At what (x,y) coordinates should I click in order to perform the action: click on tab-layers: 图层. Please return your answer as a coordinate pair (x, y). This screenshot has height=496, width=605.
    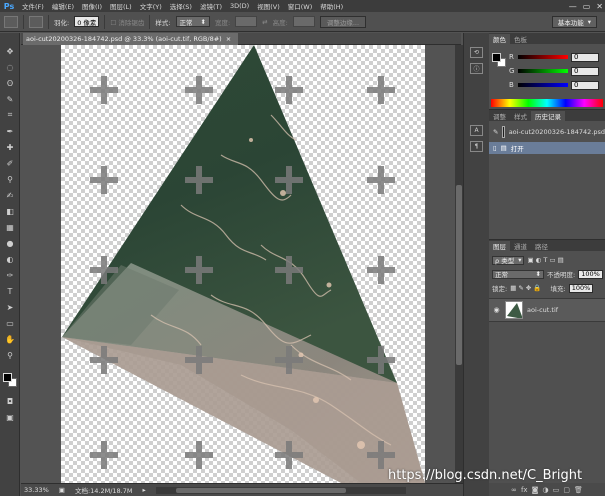
    Looking at the image, I should click on (499, 246).